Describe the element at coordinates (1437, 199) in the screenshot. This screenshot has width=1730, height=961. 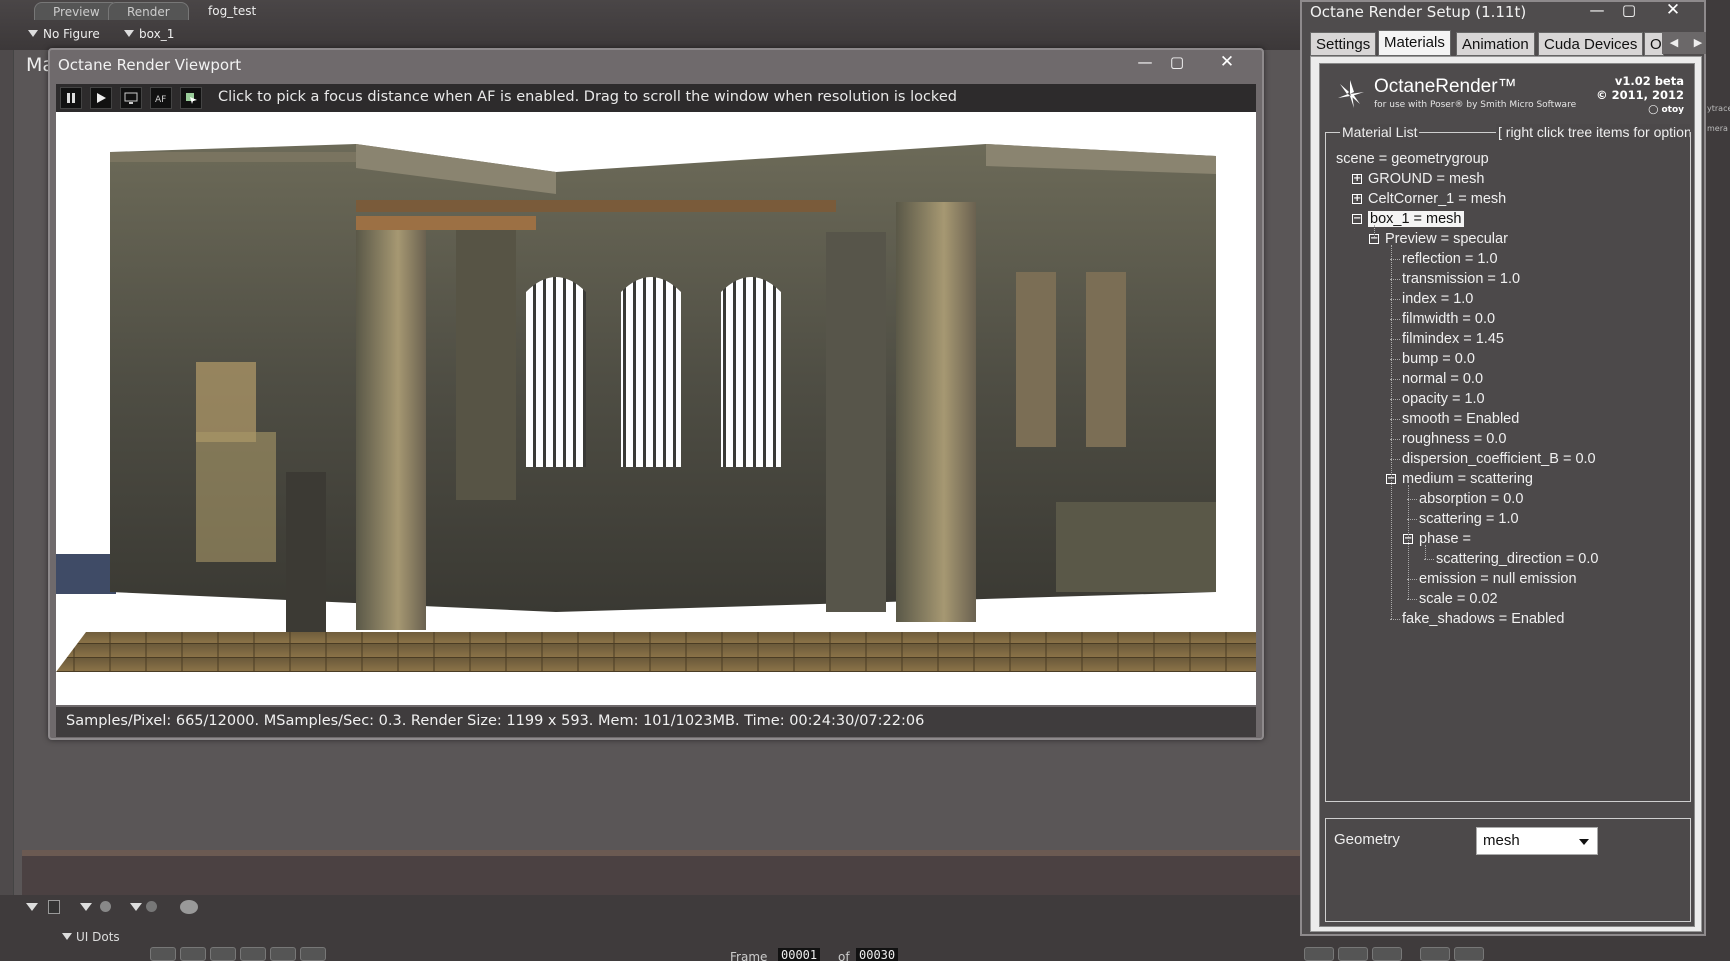
I see `tree-row: CeltCorner_1 = mesh` at that location.